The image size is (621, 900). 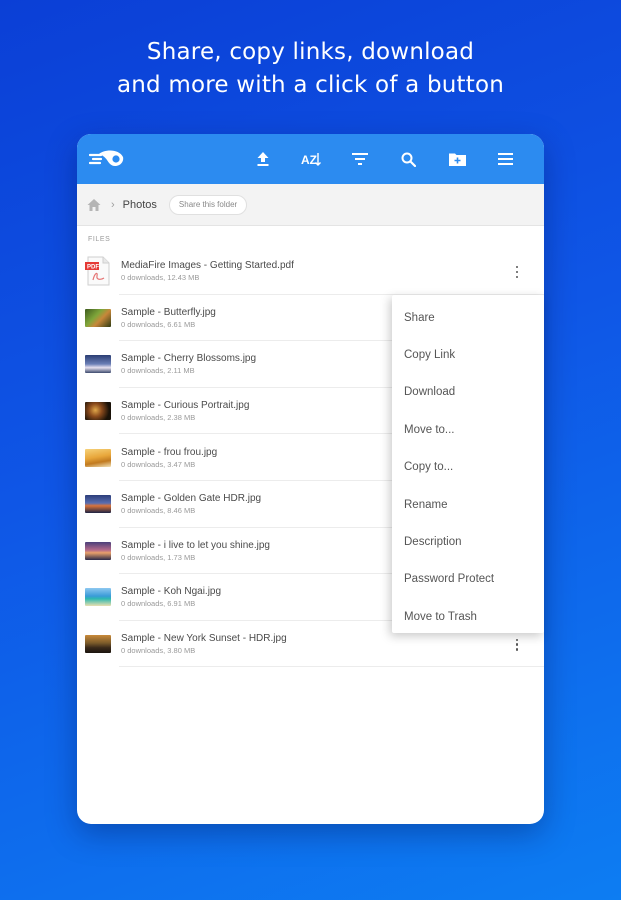 What do you see at coordinates (204, 639) in the screenshot?
I see `file-name: Sample - New York Sunset - HDR.jpg` at bounding box center [204, 639].